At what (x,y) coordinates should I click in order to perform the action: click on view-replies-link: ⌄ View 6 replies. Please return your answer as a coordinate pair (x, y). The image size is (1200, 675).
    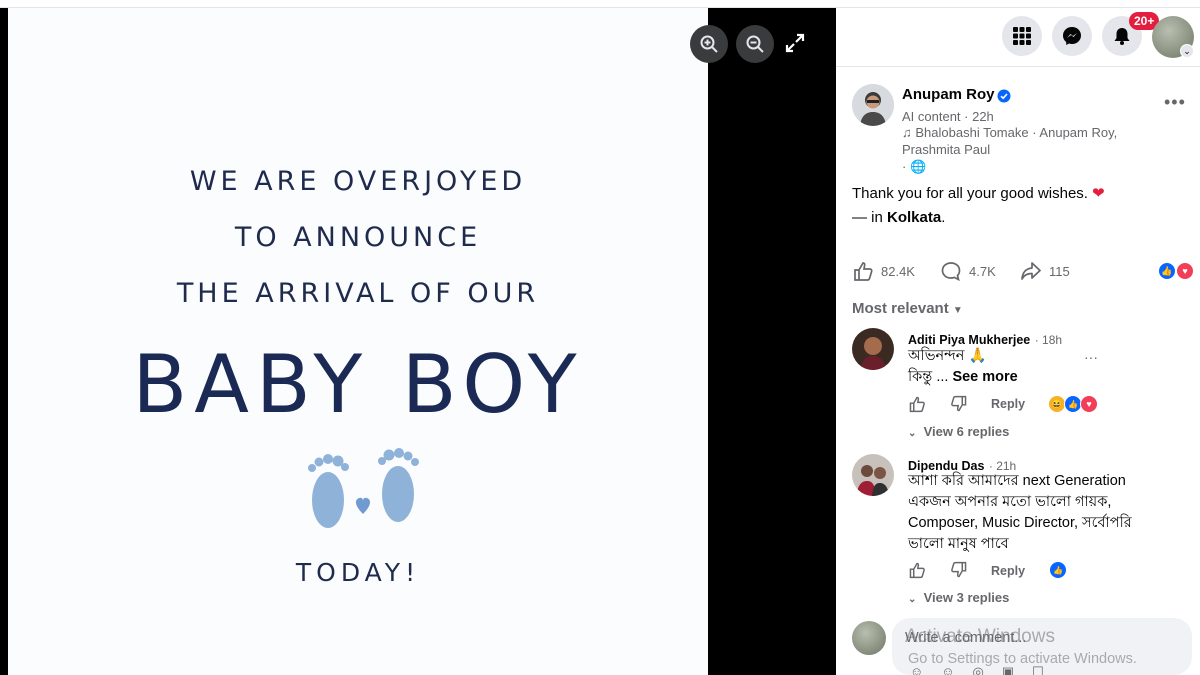
    Looking at the image, I should click on (958, 431).